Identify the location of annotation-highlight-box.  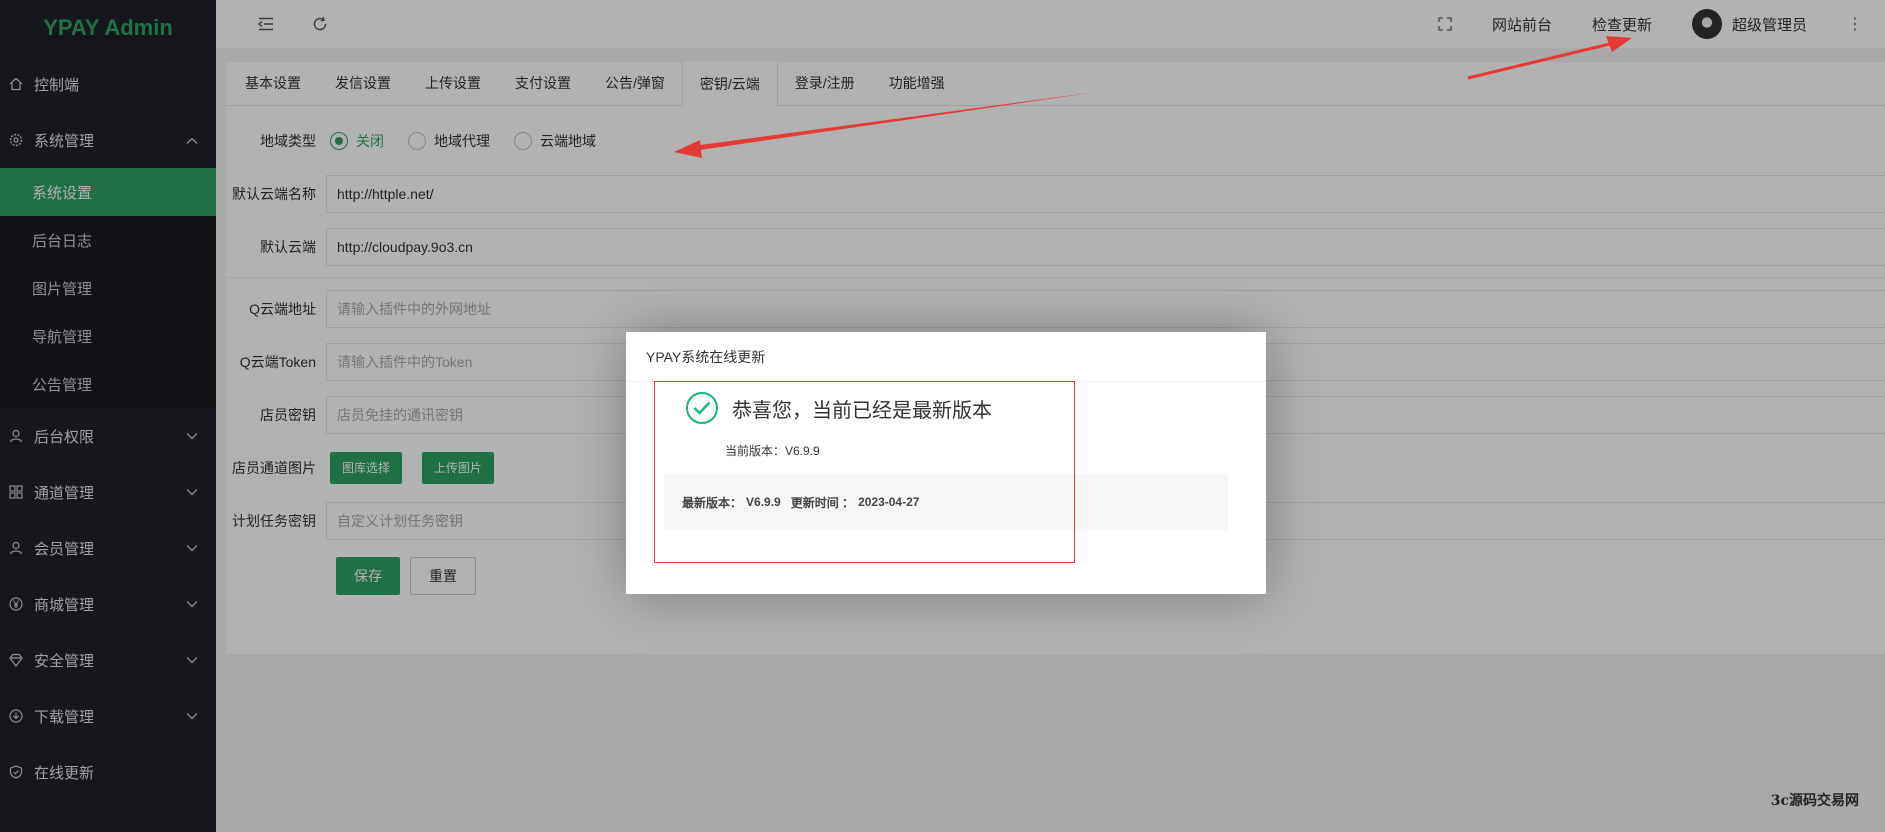
(864, 472).